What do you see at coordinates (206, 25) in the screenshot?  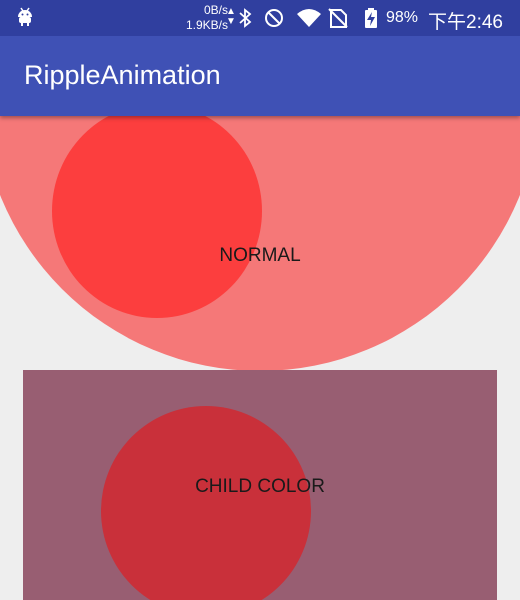 I see `net-down-text: 1.9KB/s` at bounding box center [206, 25].